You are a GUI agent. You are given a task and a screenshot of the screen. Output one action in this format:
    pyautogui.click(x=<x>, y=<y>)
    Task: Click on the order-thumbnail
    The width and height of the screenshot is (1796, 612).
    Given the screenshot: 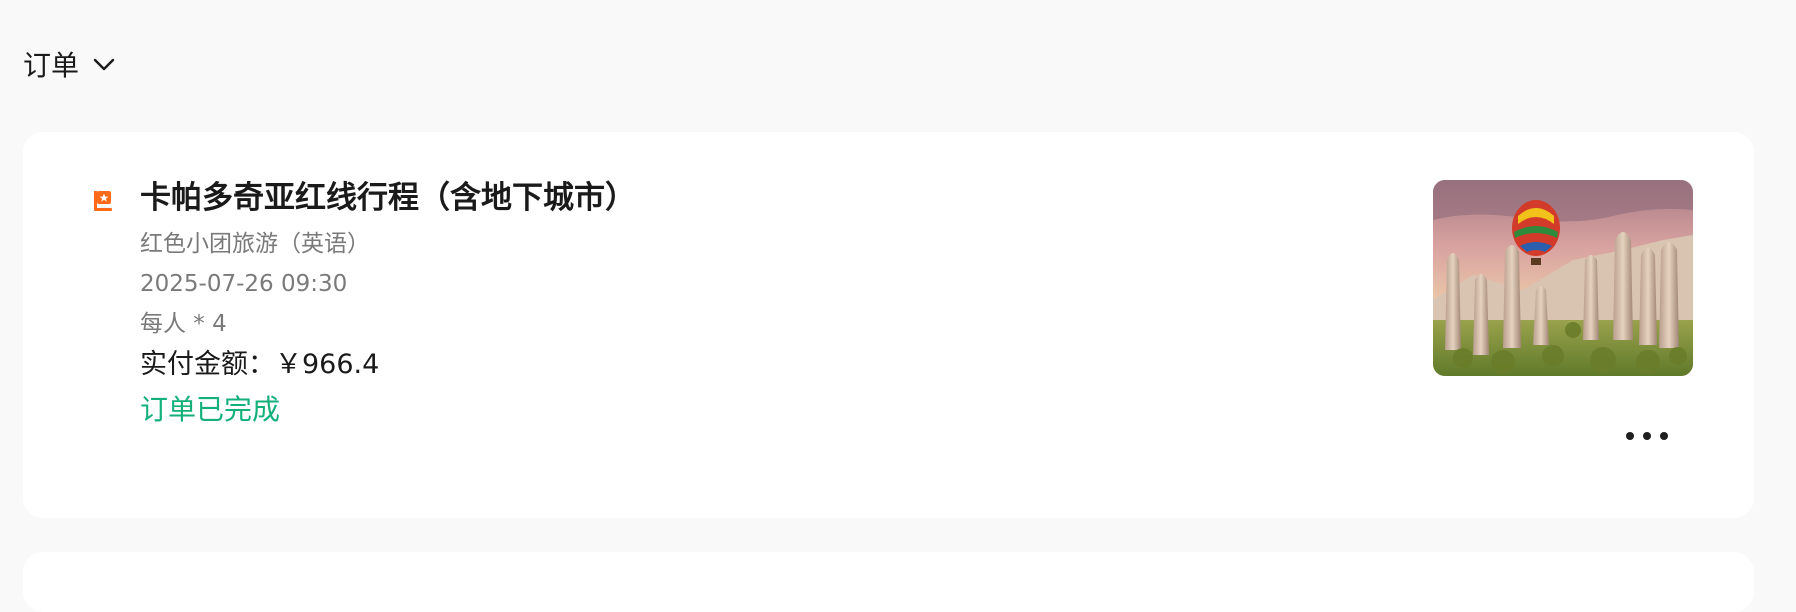 What is the action you would take?
    pyautogui.click(x=1563, y=278)
    